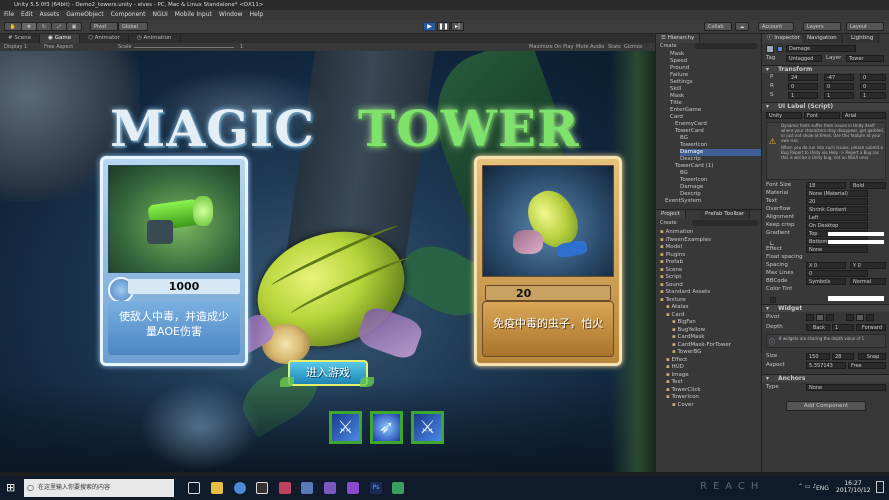  Describe the element at coordinates (837, 209) in the screenshot. I see `property-value-field: Shrink Content` at that location.